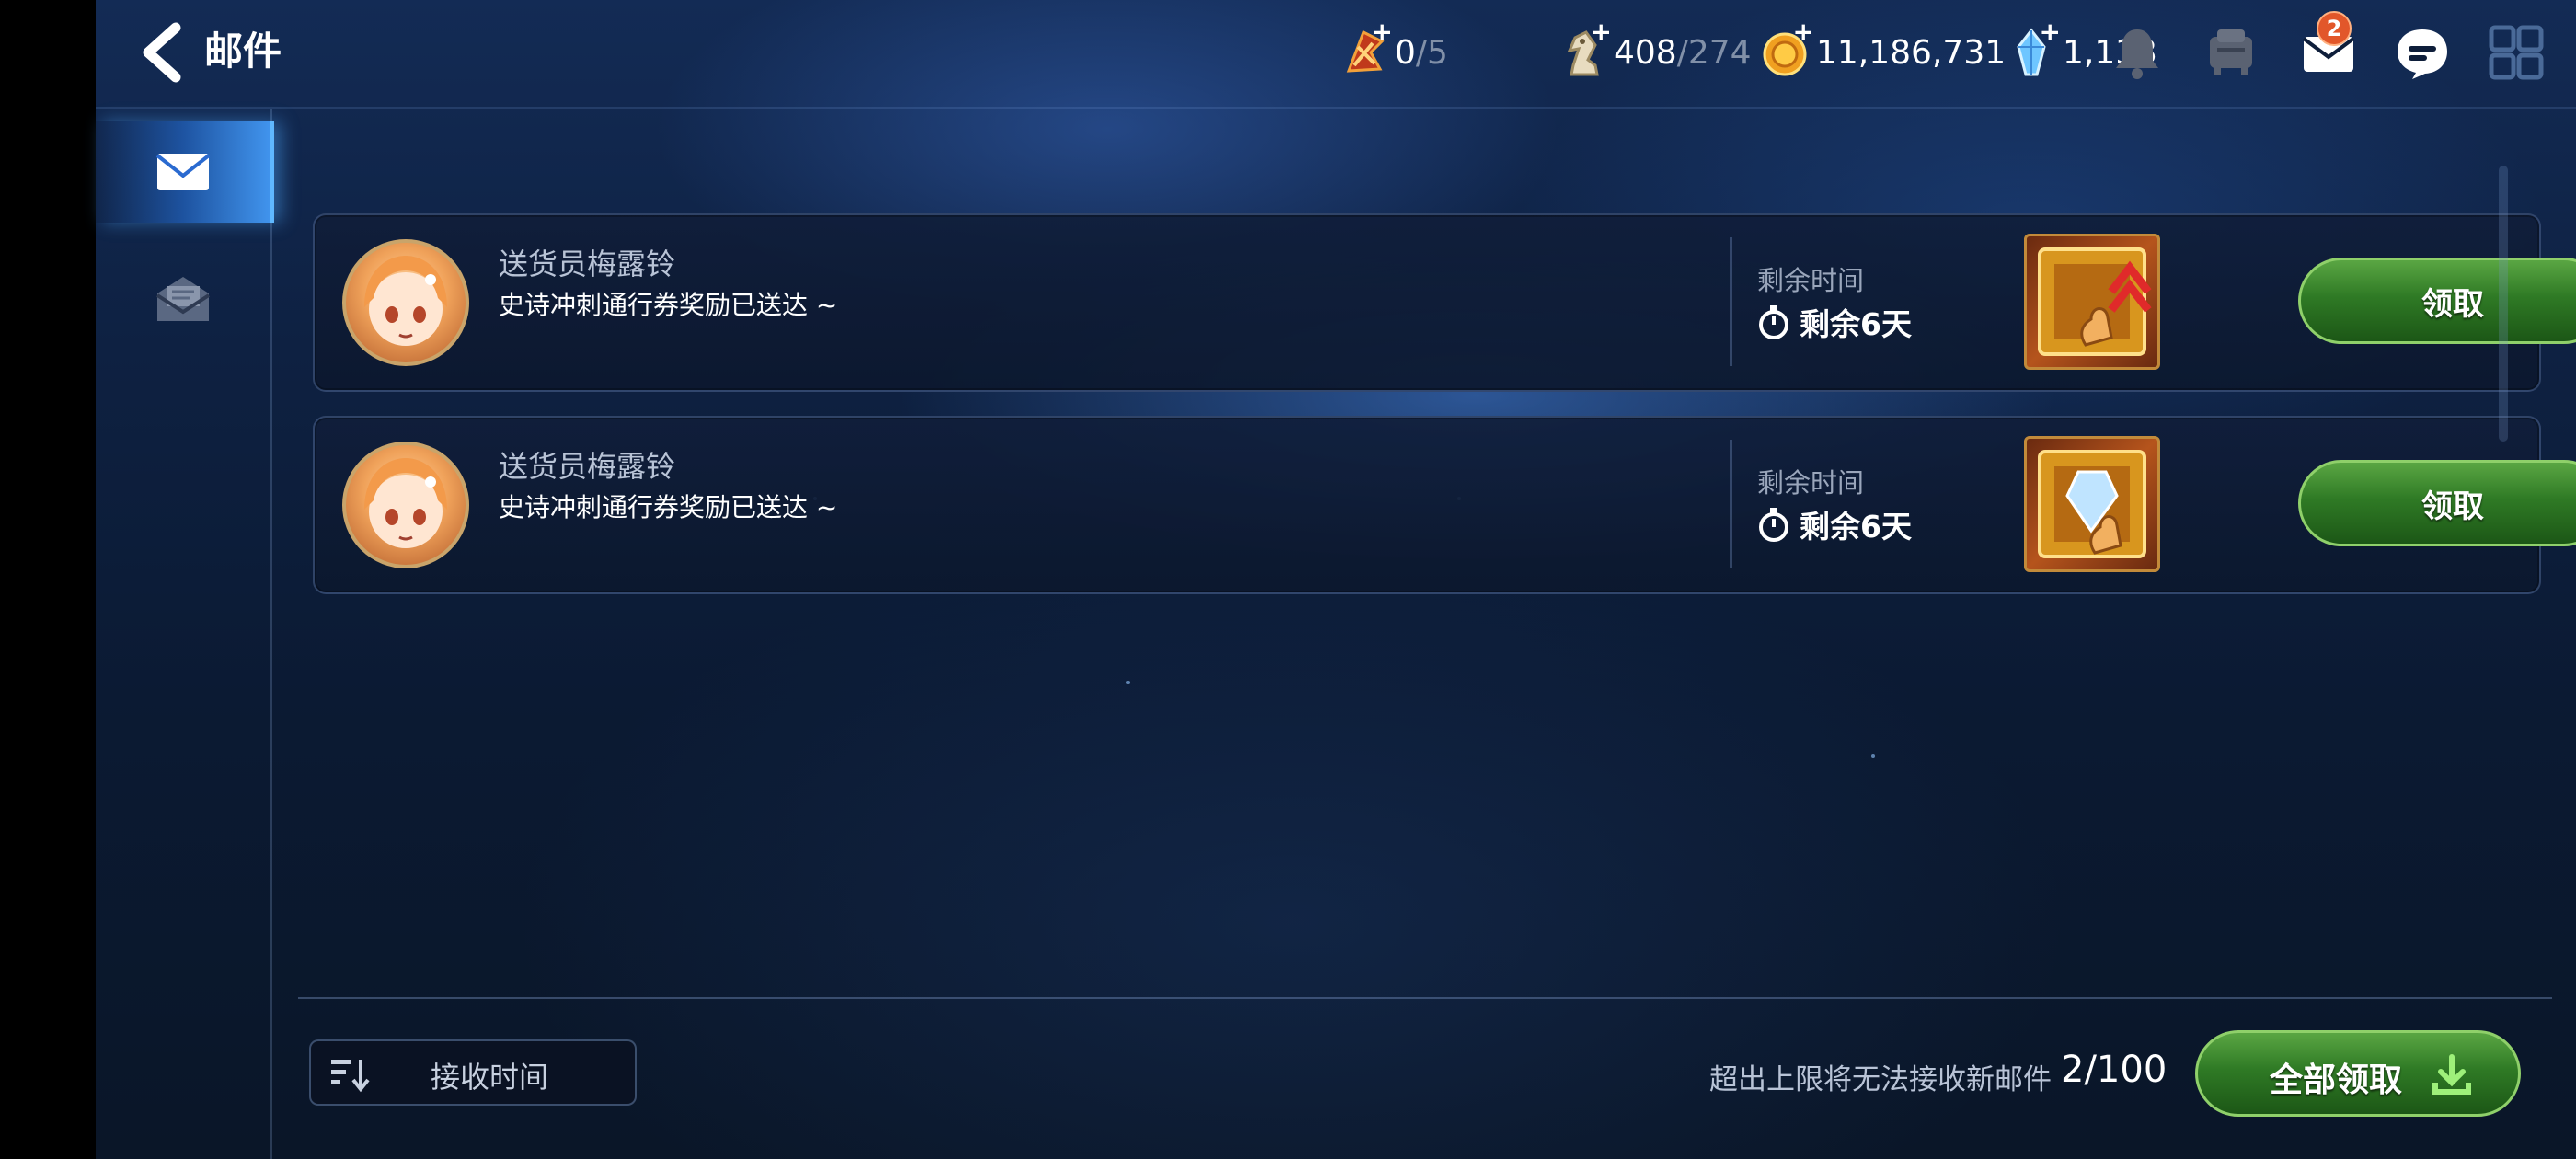 The width and height of the screenshot is (2576, 1159). What do you see at coordinates (2334, 28) in the screenshot?
I see `mail-badge: 2` at bounding box center [2334, 28].